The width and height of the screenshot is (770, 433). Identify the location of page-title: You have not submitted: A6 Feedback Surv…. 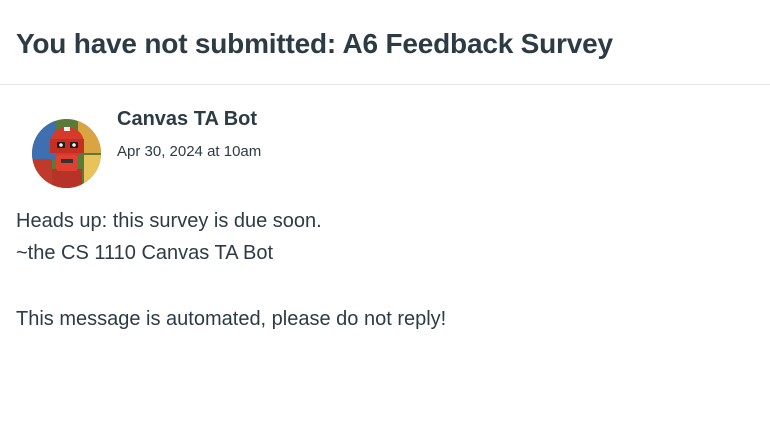
(314, 43).